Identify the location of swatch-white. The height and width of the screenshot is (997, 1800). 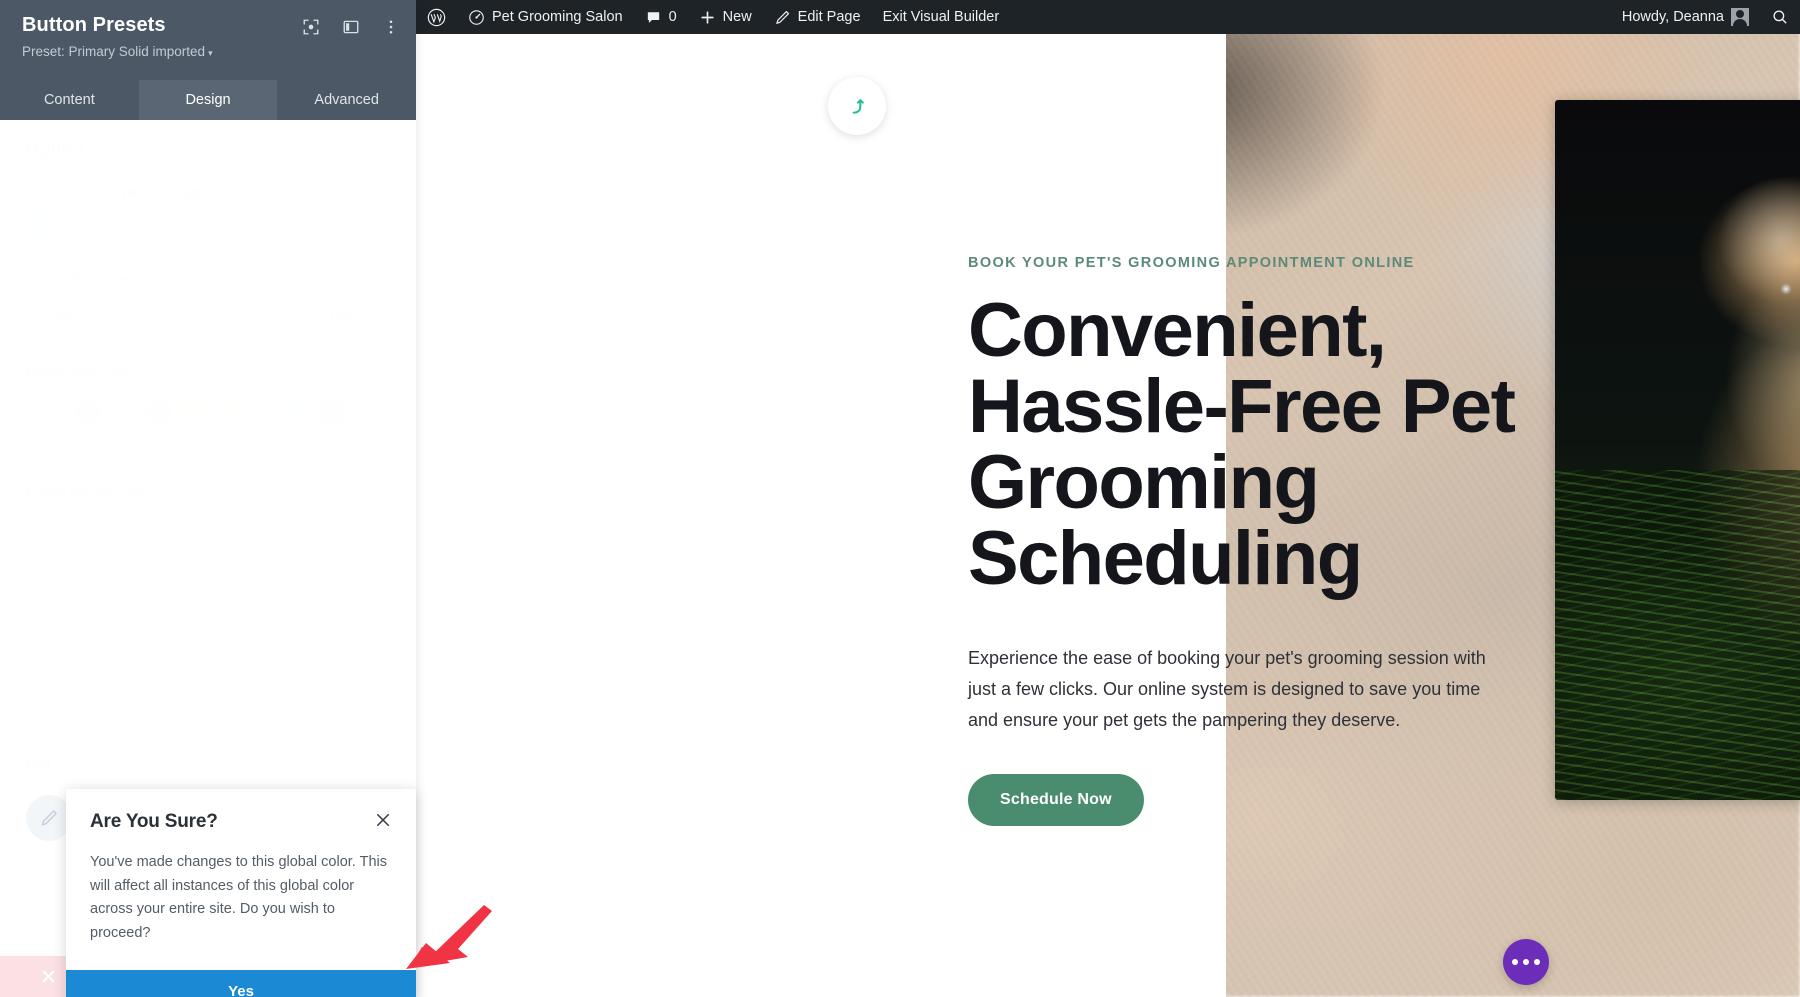
(123, 411).